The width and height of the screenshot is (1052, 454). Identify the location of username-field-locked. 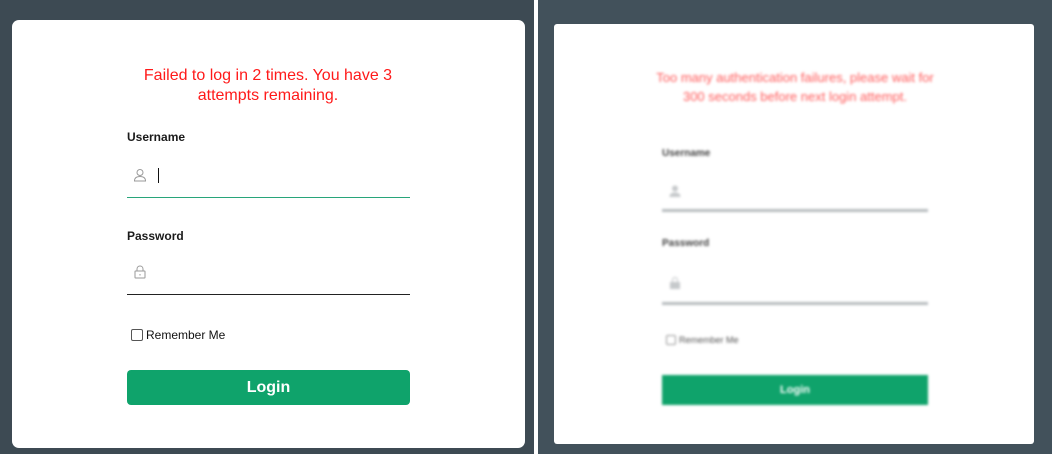
(795, 193).